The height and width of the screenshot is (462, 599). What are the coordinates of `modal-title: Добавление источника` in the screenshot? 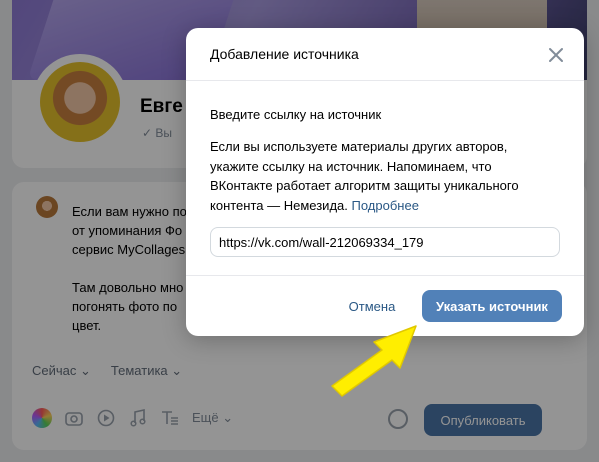 It's located at (284, 54).